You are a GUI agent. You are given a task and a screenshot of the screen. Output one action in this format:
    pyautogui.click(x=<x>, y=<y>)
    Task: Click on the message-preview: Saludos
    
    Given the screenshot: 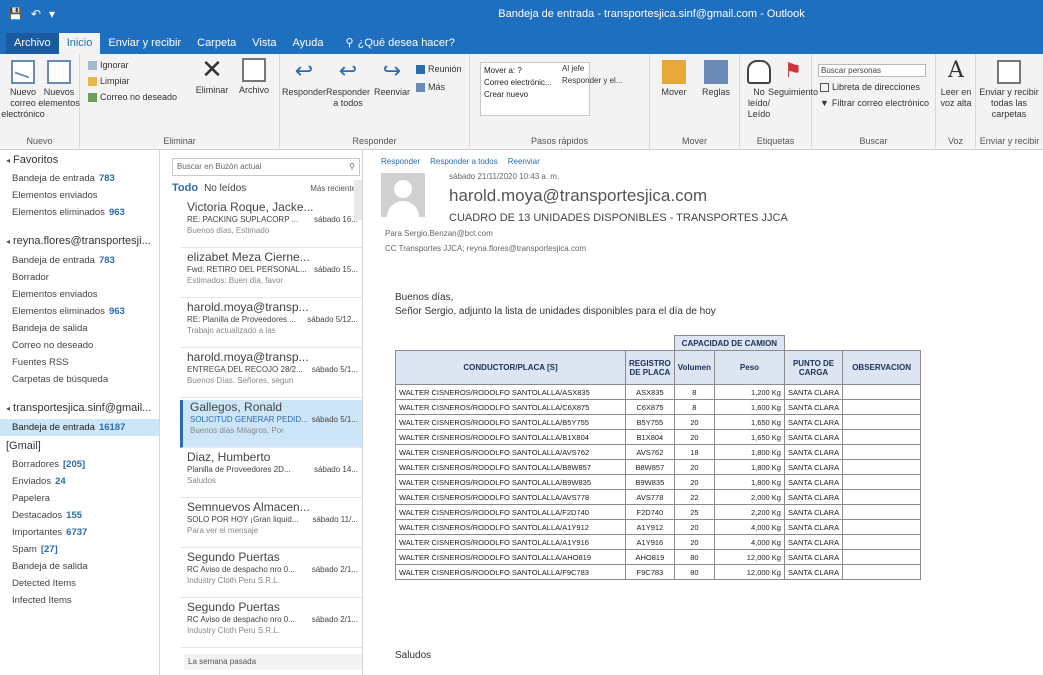 What is the action you would take?
    pyautogui.click(x=201, y=480)
    